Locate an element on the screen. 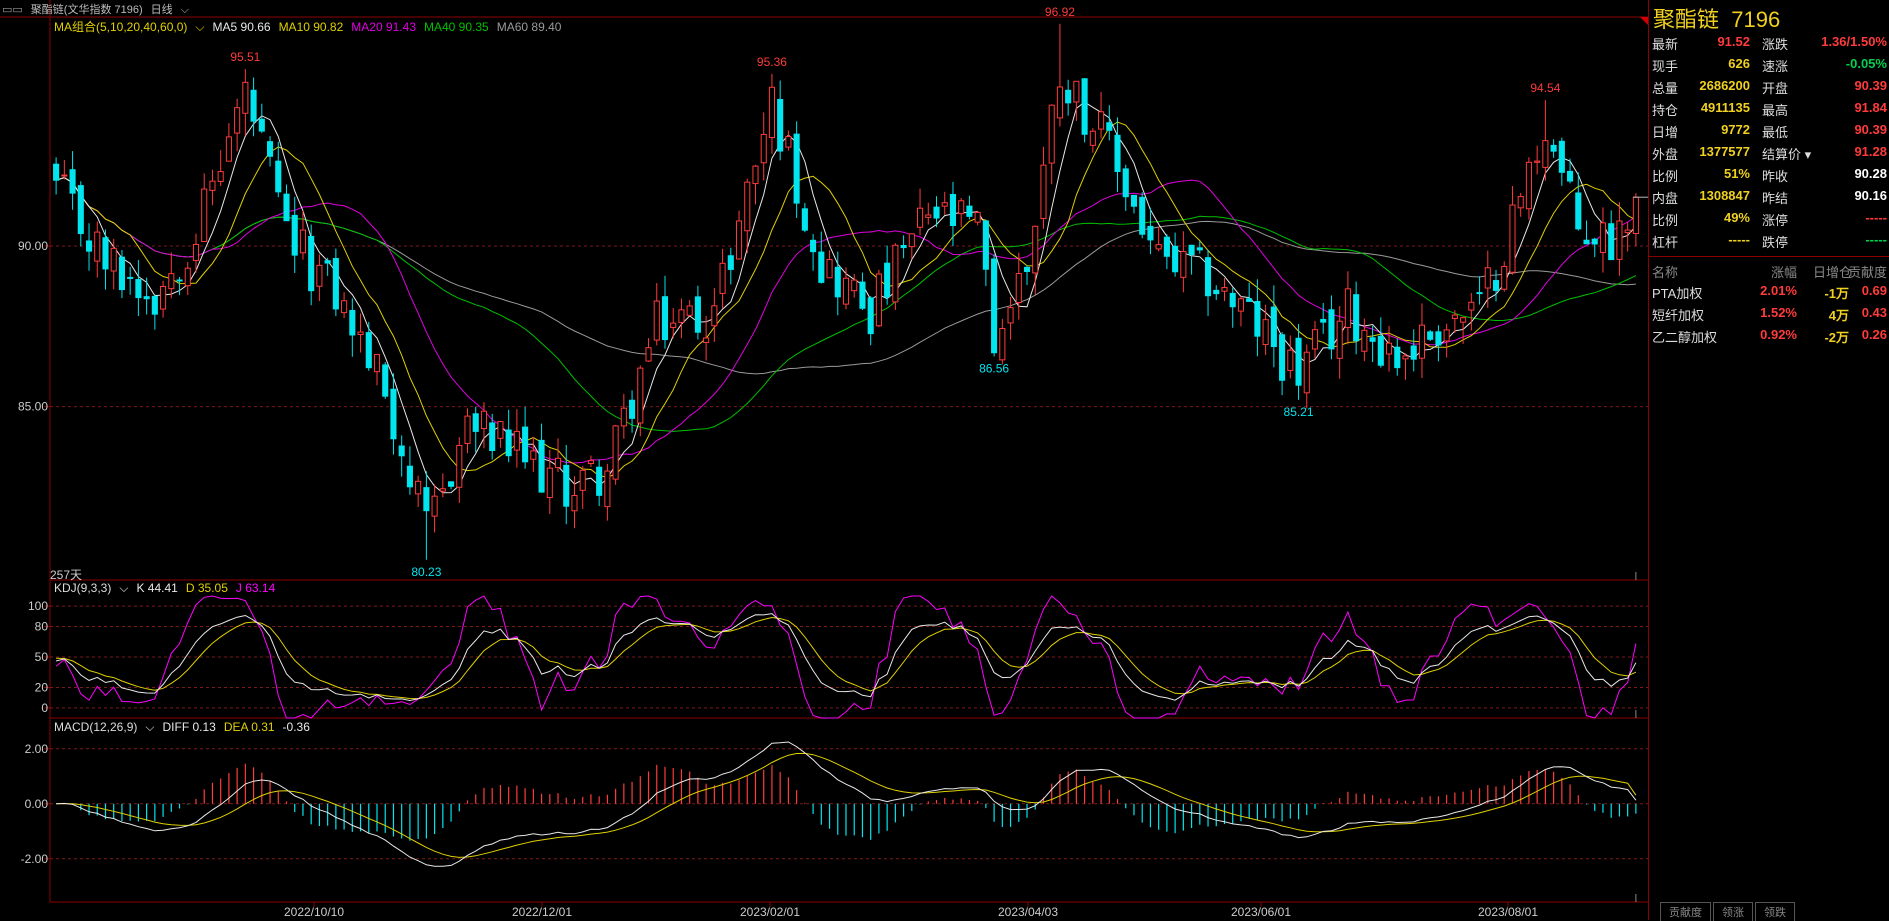 The height and width of the screenshot is (921, 1889). quote-label: 结算价 ▾ is located at coordinates (1787, 154).